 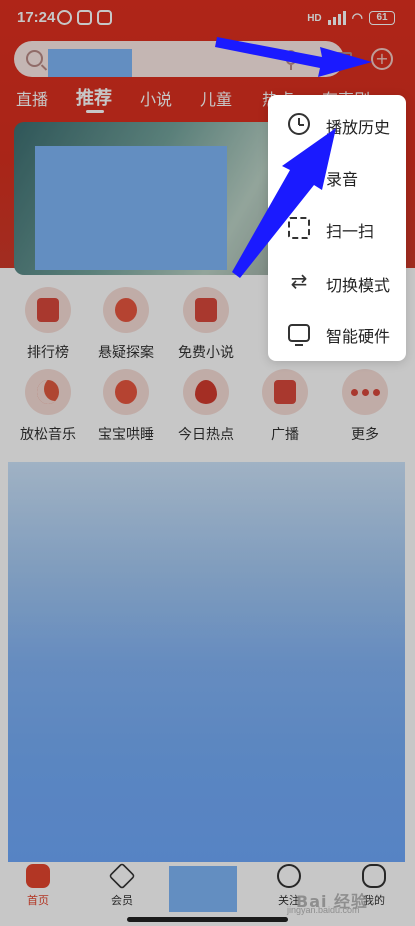 I want to click on annotation-arrow-to-add-button, so click(x=293, y=57).